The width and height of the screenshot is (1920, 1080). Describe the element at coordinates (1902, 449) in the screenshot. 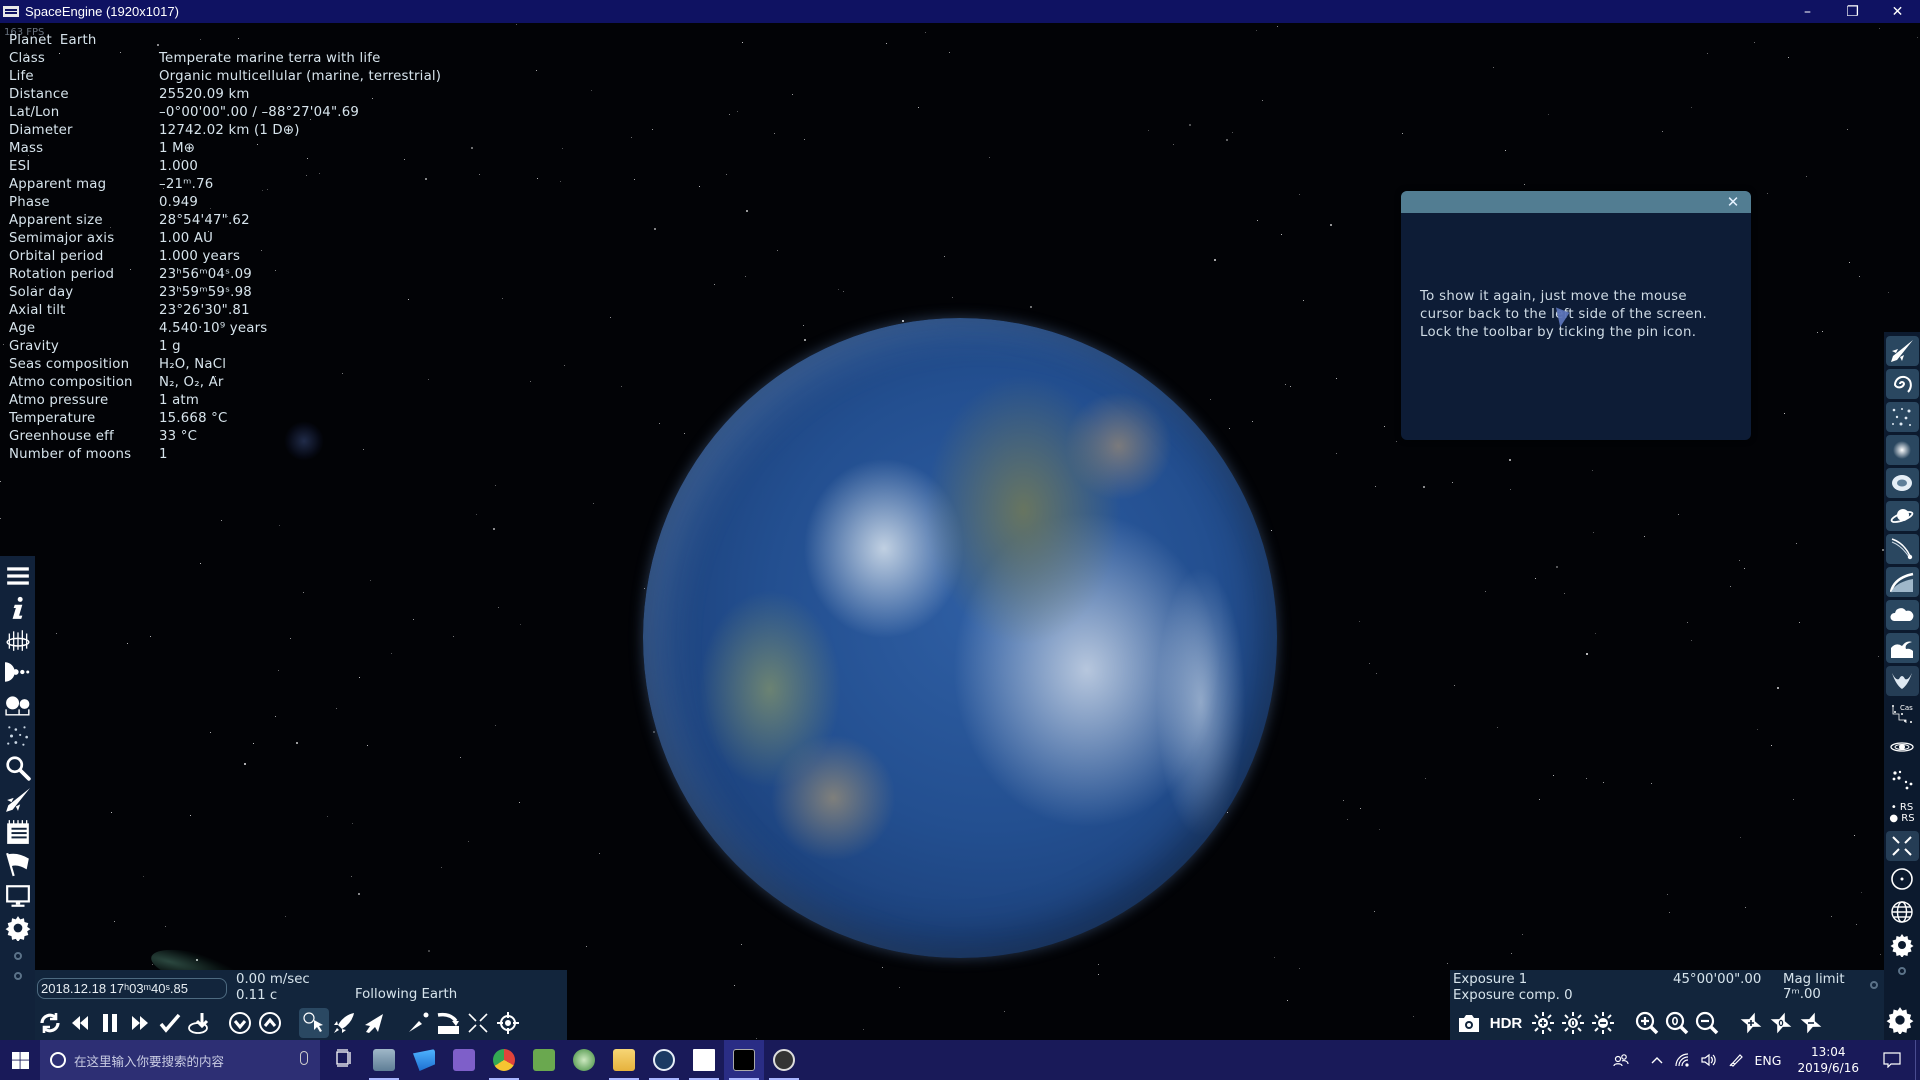

I see `star-cluster-icon` at that location.